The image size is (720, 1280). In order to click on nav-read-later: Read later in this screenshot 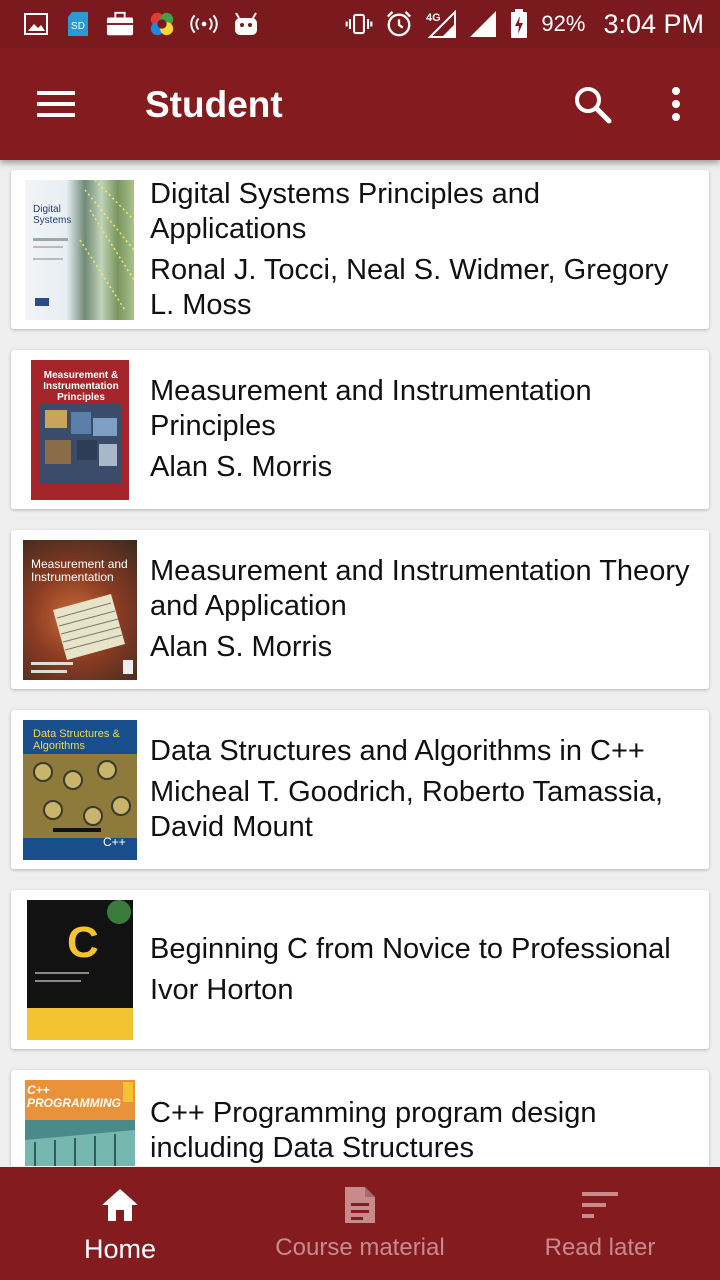, I will do `click(600, 1223)`.